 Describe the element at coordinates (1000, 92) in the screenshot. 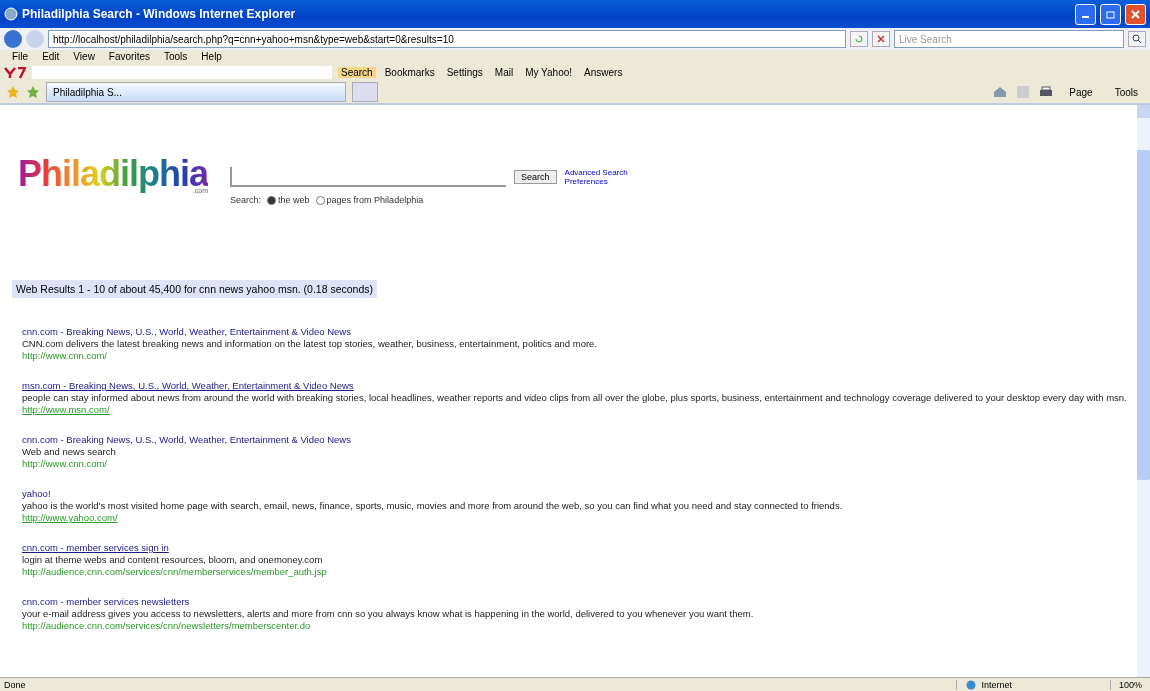

I see `home-icon` at that location.